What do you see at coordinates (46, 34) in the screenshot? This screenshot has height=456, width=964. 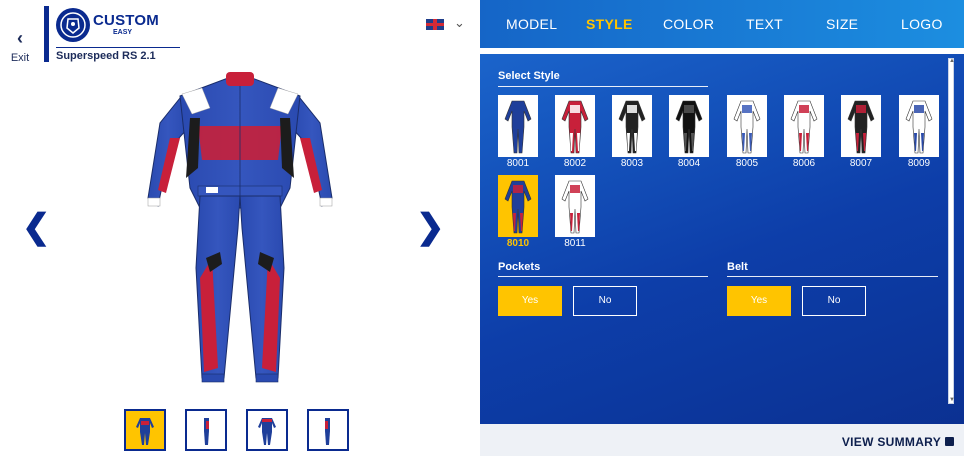 I see `logo-bar` at bounding box center [46, 34].